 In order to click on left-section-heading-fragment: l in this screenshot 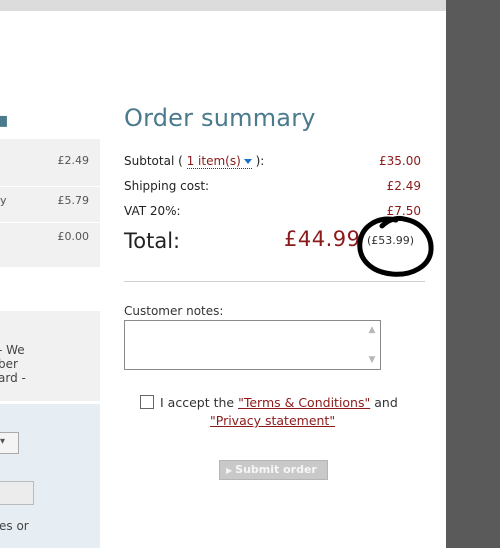, I will do `click(0, 290)`.